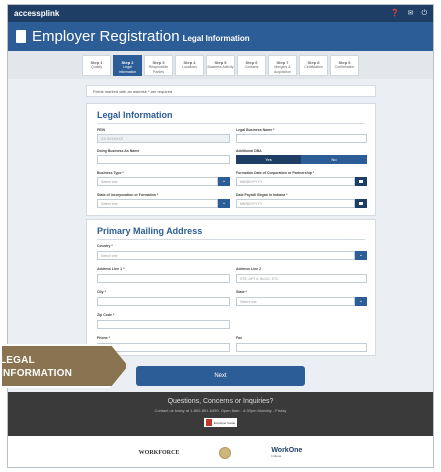  What do you see at coordinates (313, 65) in the screenshot?
I see `step-certification: Step 8 Certification` at bounding box center [313, 65].